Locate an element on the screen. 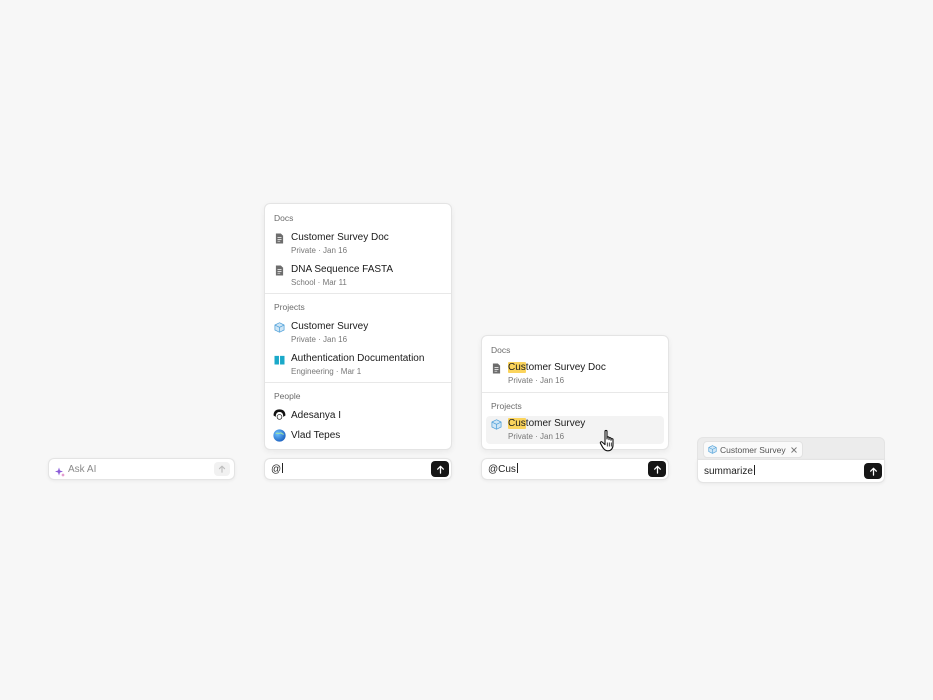 The image size is (933, 700). item-meta: School · Mar 11 is located at coordinates (319, 282).